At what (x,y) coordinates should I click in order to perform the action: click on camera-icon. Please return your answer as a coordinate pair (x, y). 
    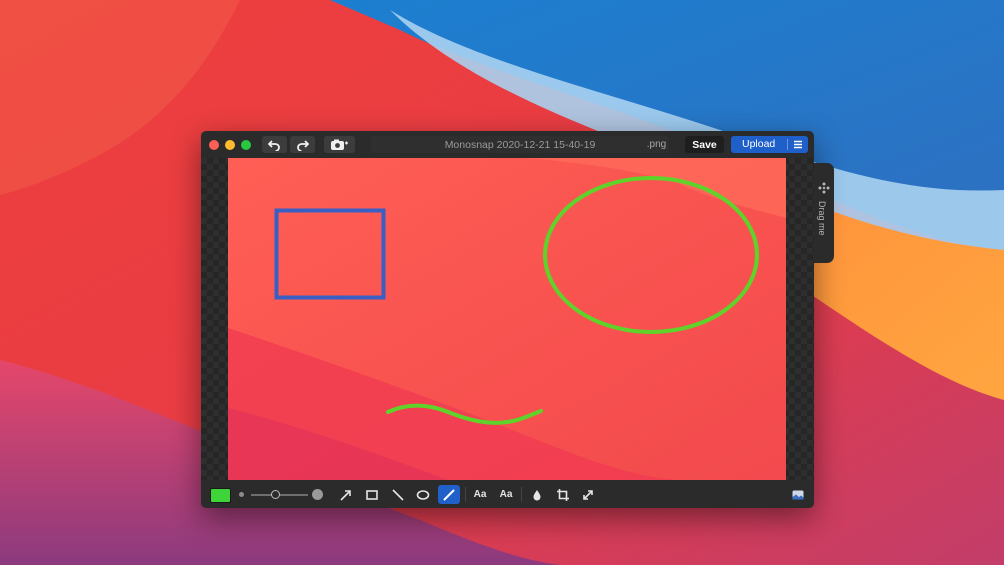
    Looking at the image, I should click on (339, 144).